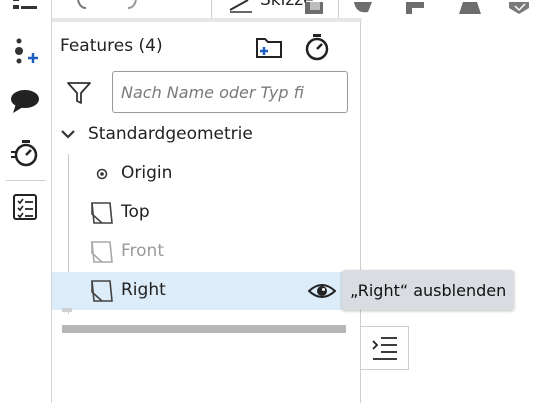  I want to click on sketch-pencil-icon, so click(240, 6).